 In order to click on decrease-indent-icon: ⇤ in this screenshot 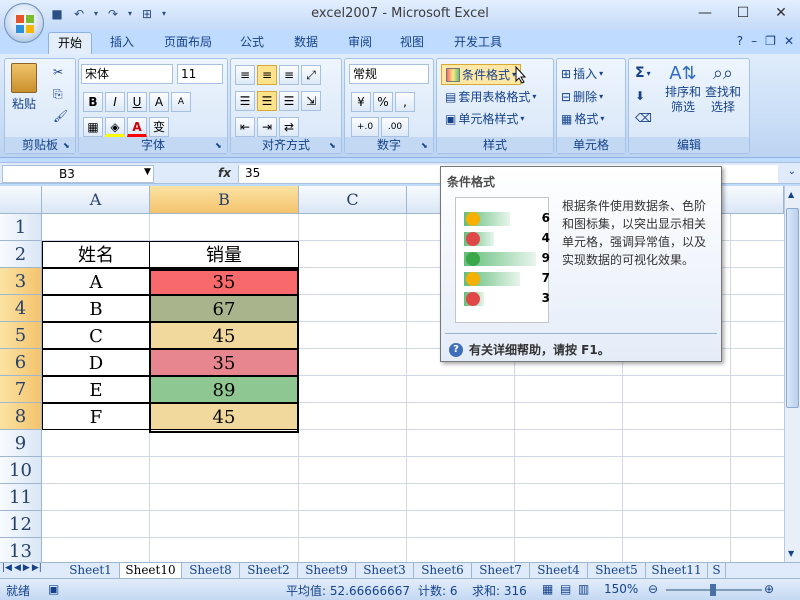, I will do `click(245, 127)`.